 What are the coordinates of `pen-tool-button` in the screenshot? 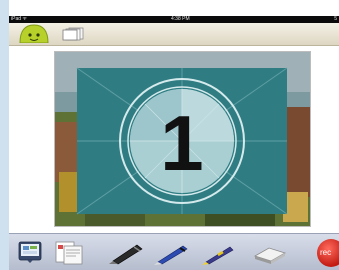 It's located at (172, 253).